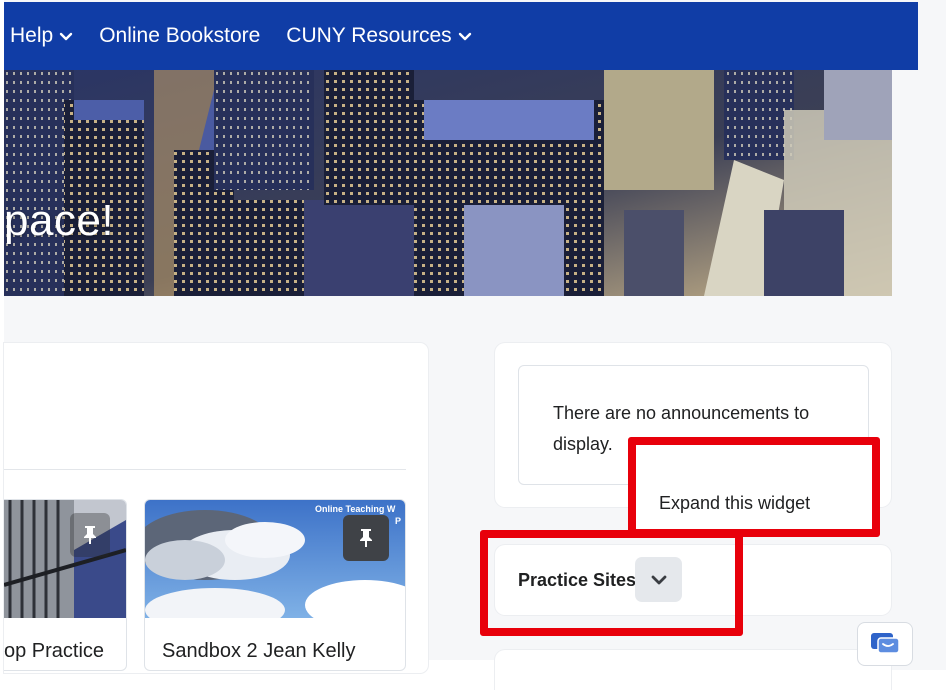 This screenshot has width=946, height=690. I want to click on chat-icon, so click(885, 643).